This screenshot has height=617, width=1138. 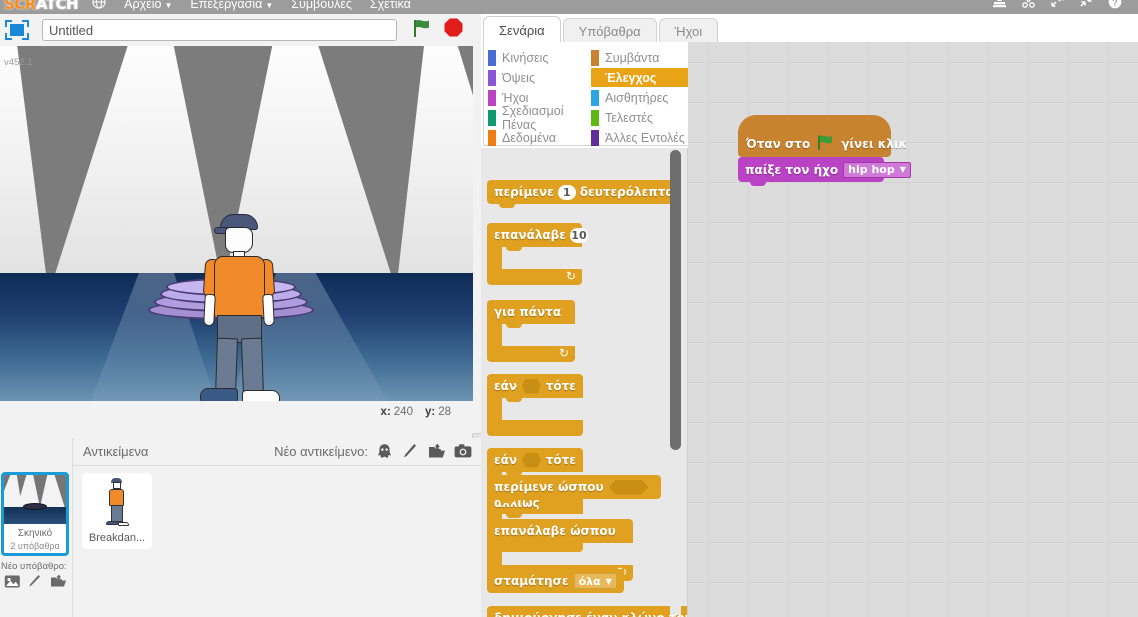 What do you see at coordinates (877, 169) in the screenshot?
I see `block-dropdown-sound-option: hip hop ▼` at bounding box center [877, 169].